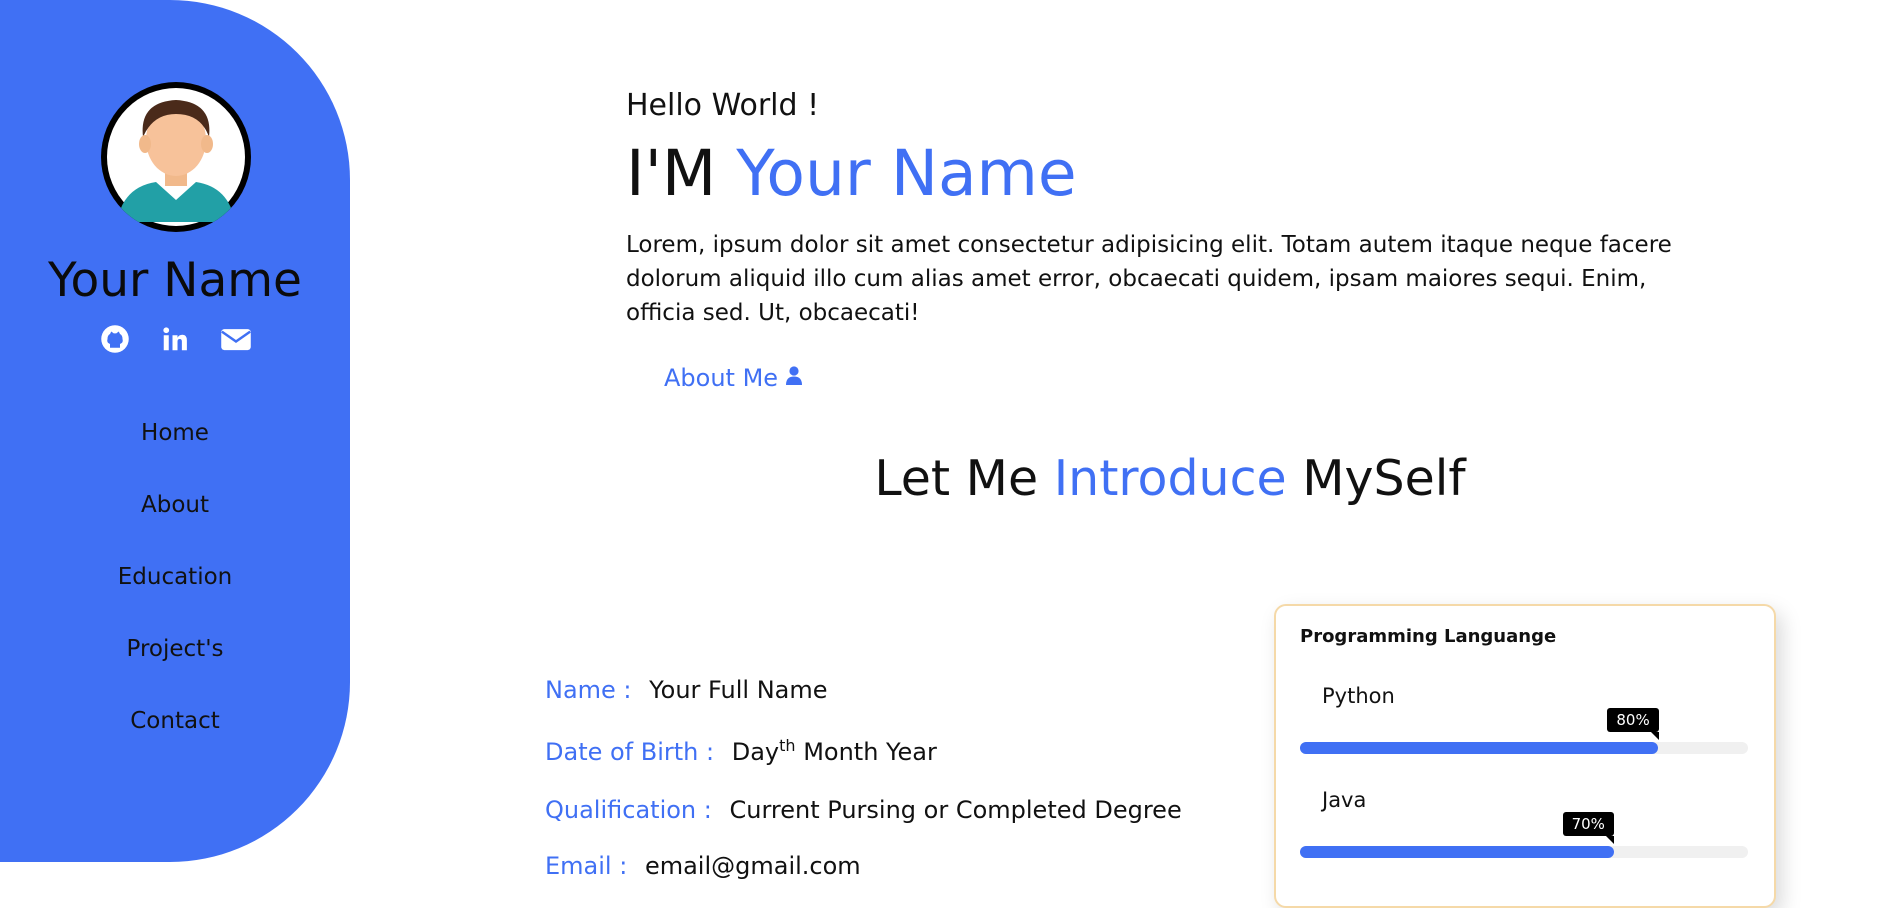 The height and width of the screenshot is (908, 1897). What do you see at coordinates (755, 752) in the screenshot?
I see `info-dob-day: Day` at bounding box center [755, 752].